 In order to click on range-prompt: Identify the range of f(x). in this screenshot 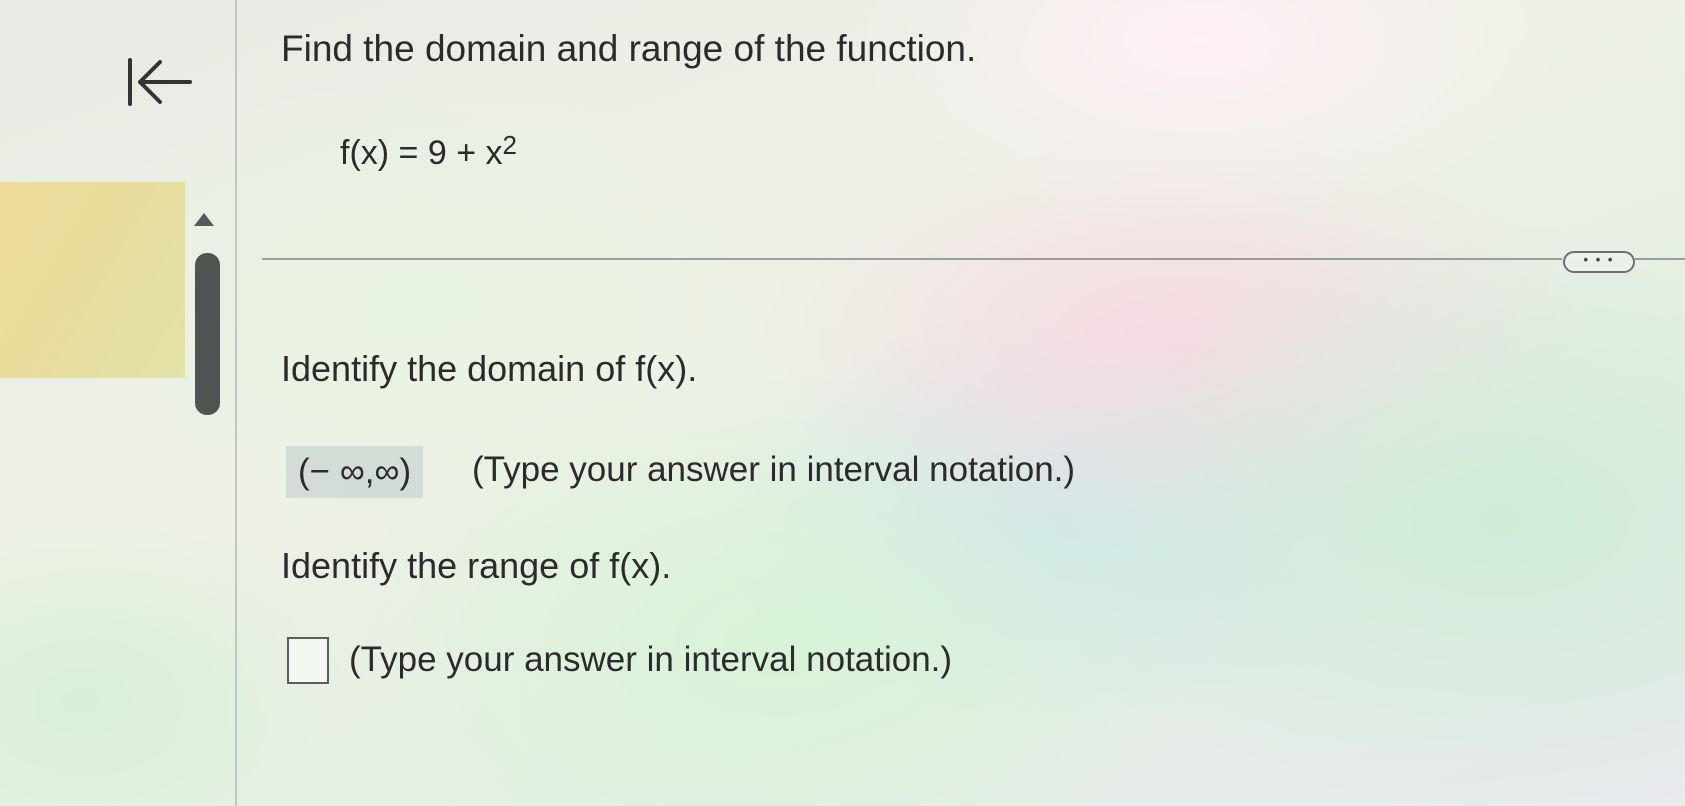, I will do `click(476, 565)`.